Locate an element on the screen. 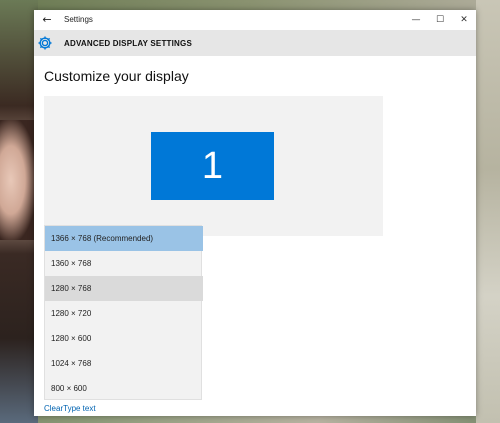 The width and height of the screenshot is (500, 423). close-button: ✕ is located at coordinates (464, 20).